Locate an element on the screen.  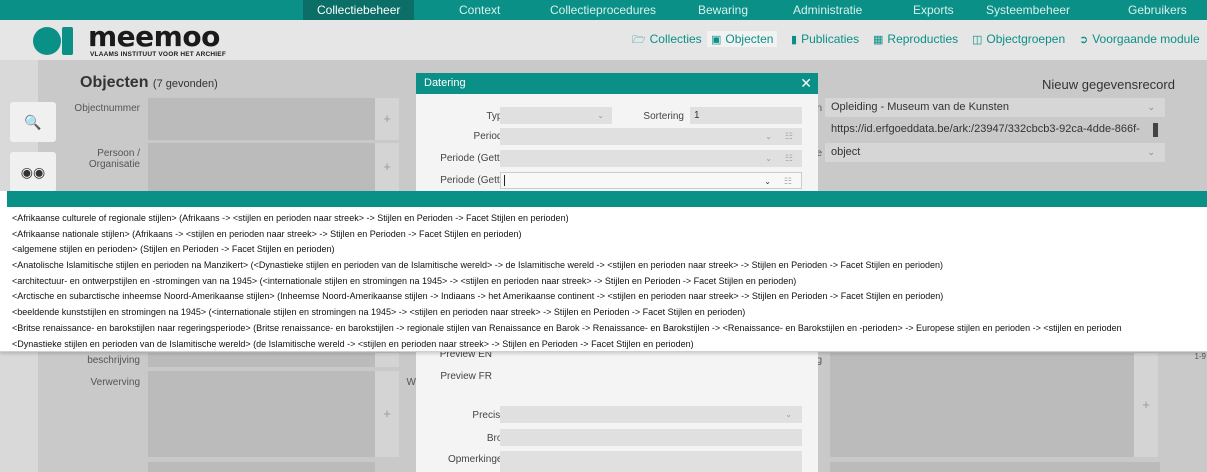
precisie-select: ⌄ is located at coordinates (651, 414).